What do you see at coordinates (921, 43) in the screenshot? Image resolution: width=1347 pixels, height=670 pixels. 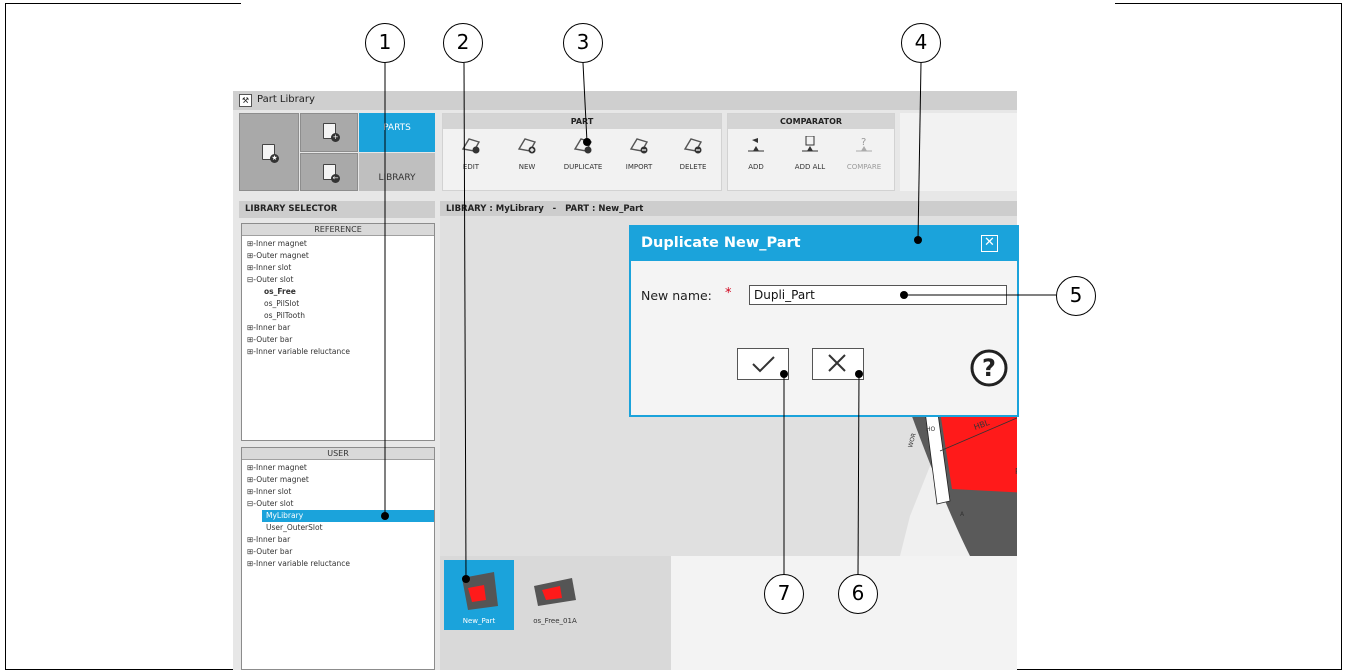 I see `callout-4: 4` at bounding box center [921, 43].